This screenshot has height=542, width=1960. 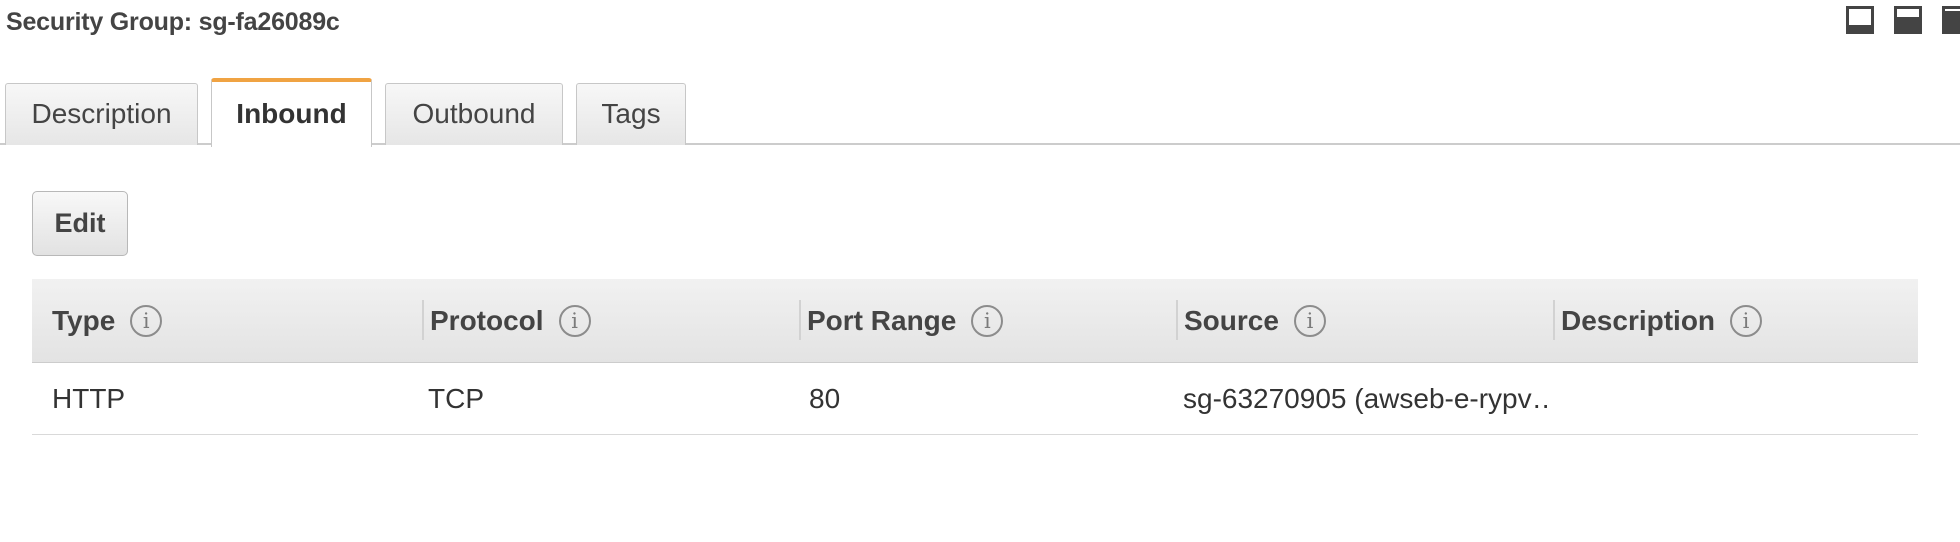 I want to click on tab-tags: Tags, so click(x=631, y=114).